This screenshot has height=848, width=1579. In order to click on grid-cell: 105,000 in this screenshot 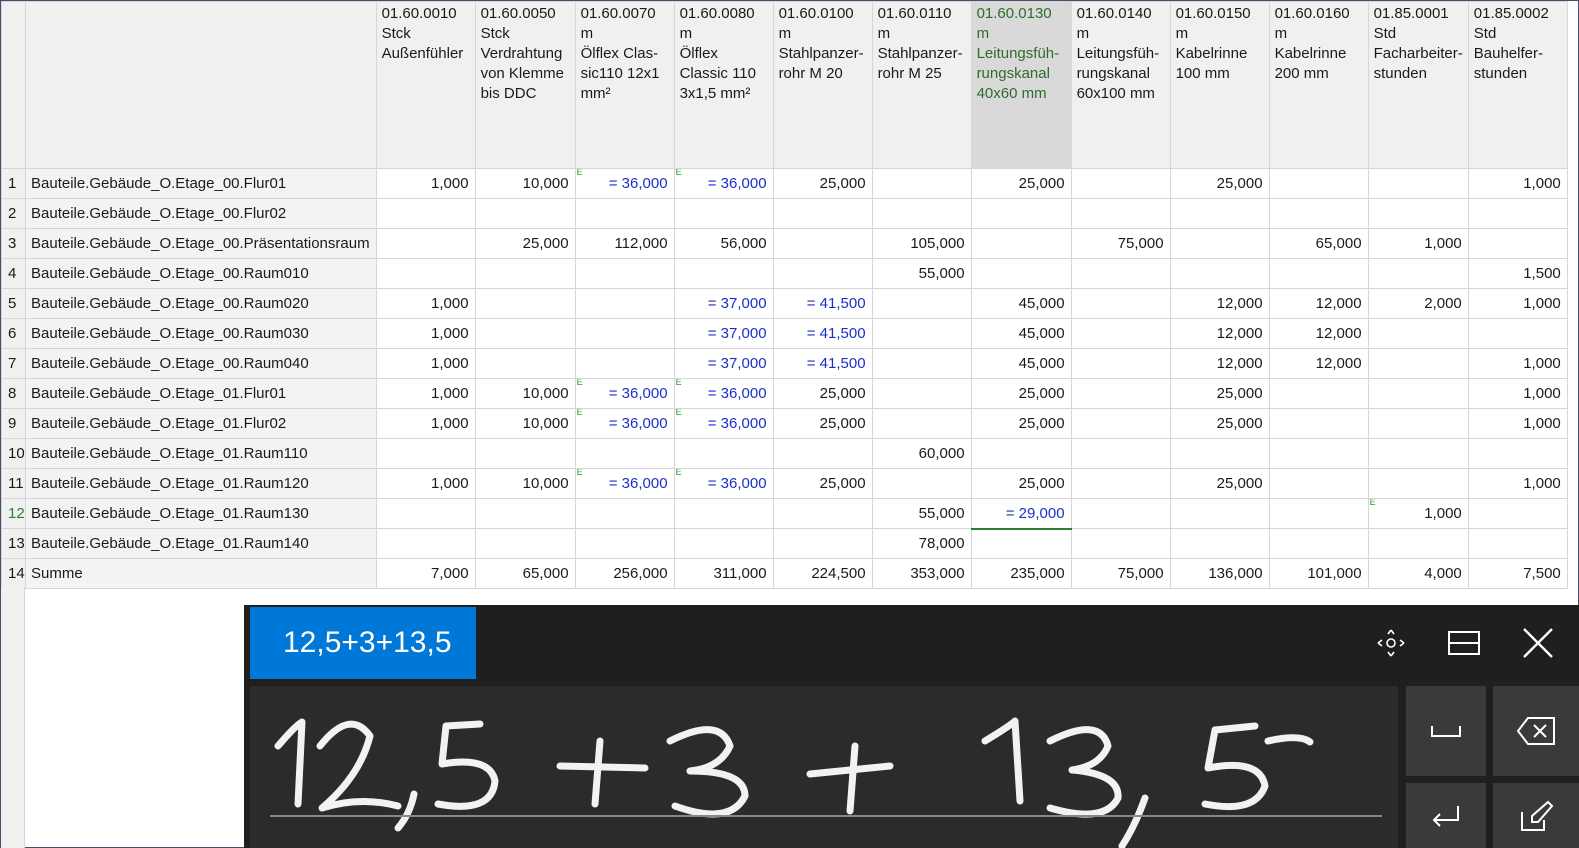, I will do `click(921, 243)`.